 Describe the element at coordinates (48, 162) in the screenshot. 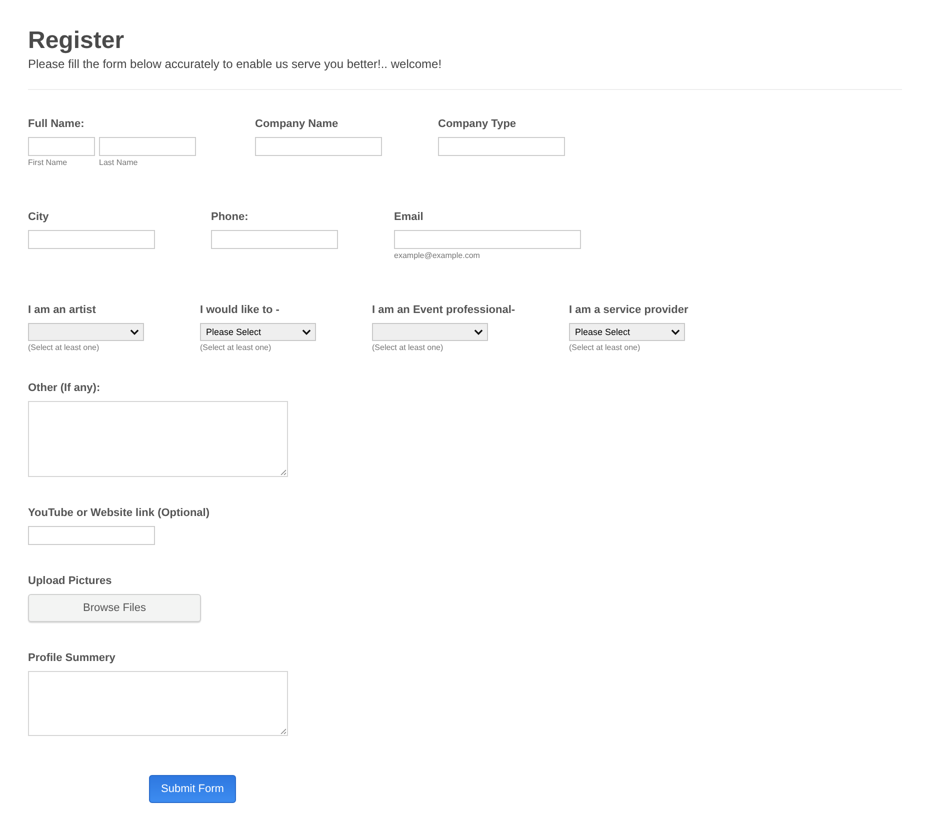

I see `field-sublabel: First Name` at that location.